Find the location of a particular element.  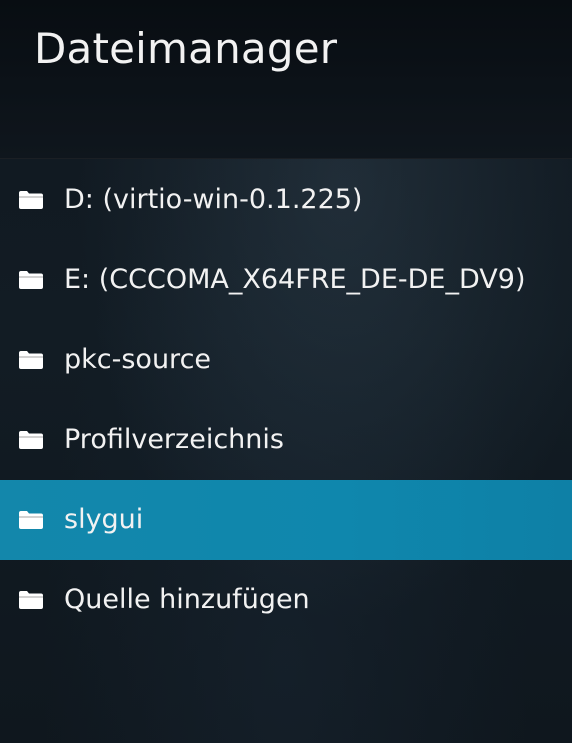

list-item-drive-d: D: (virtio-win-0.1.225) is located at coordinates (286, 200).